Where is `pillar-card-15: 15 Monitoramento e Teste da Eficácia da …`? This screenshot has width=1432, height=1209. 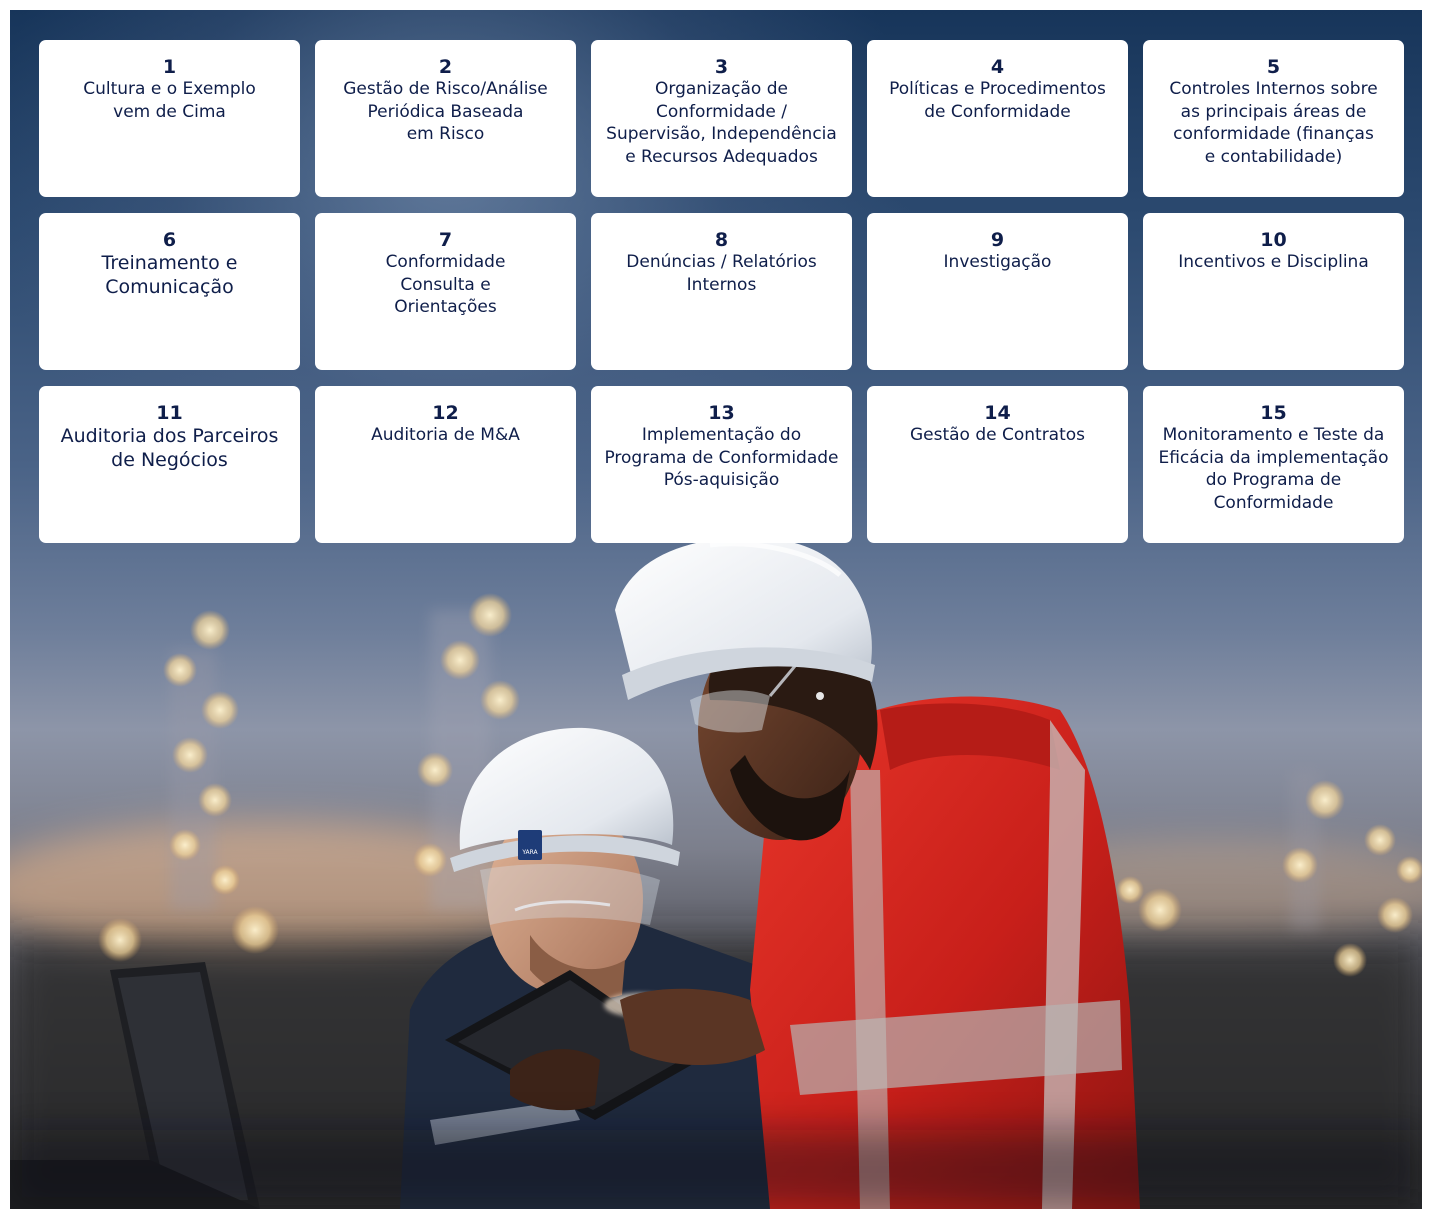 pillar-card-15: 15 Monitoramento e Teste da Eficácia da … is located at coordinates (1273, 464).